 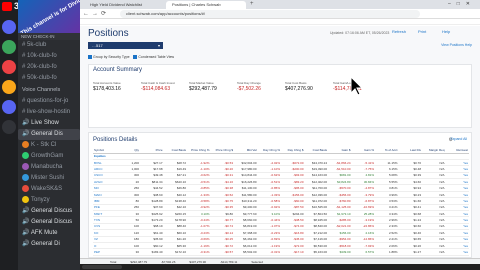 I want to click on summary-value: $292,487.79, so click(x=203, y=89).